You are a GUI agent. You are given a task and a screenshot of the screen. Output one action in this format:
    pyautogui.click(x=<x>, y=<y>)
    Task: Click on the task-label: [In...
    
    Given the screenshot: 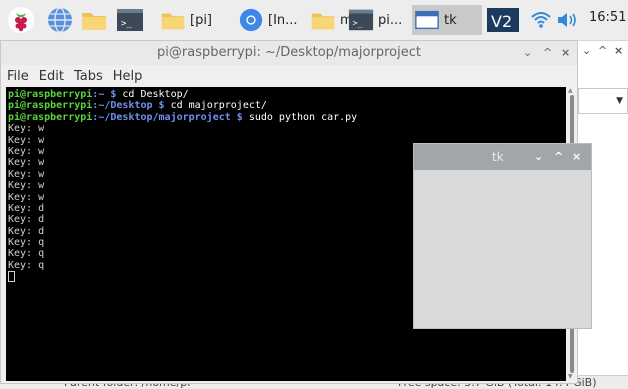 What is the action you would take?
    pyautogui.click(x=283, y=20)
    